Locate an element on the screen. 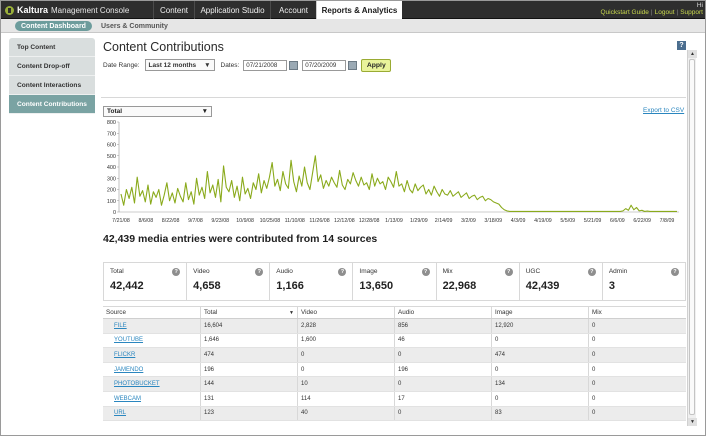  x-tick-label: 1/13/09 is located at coordinates (394, 221).